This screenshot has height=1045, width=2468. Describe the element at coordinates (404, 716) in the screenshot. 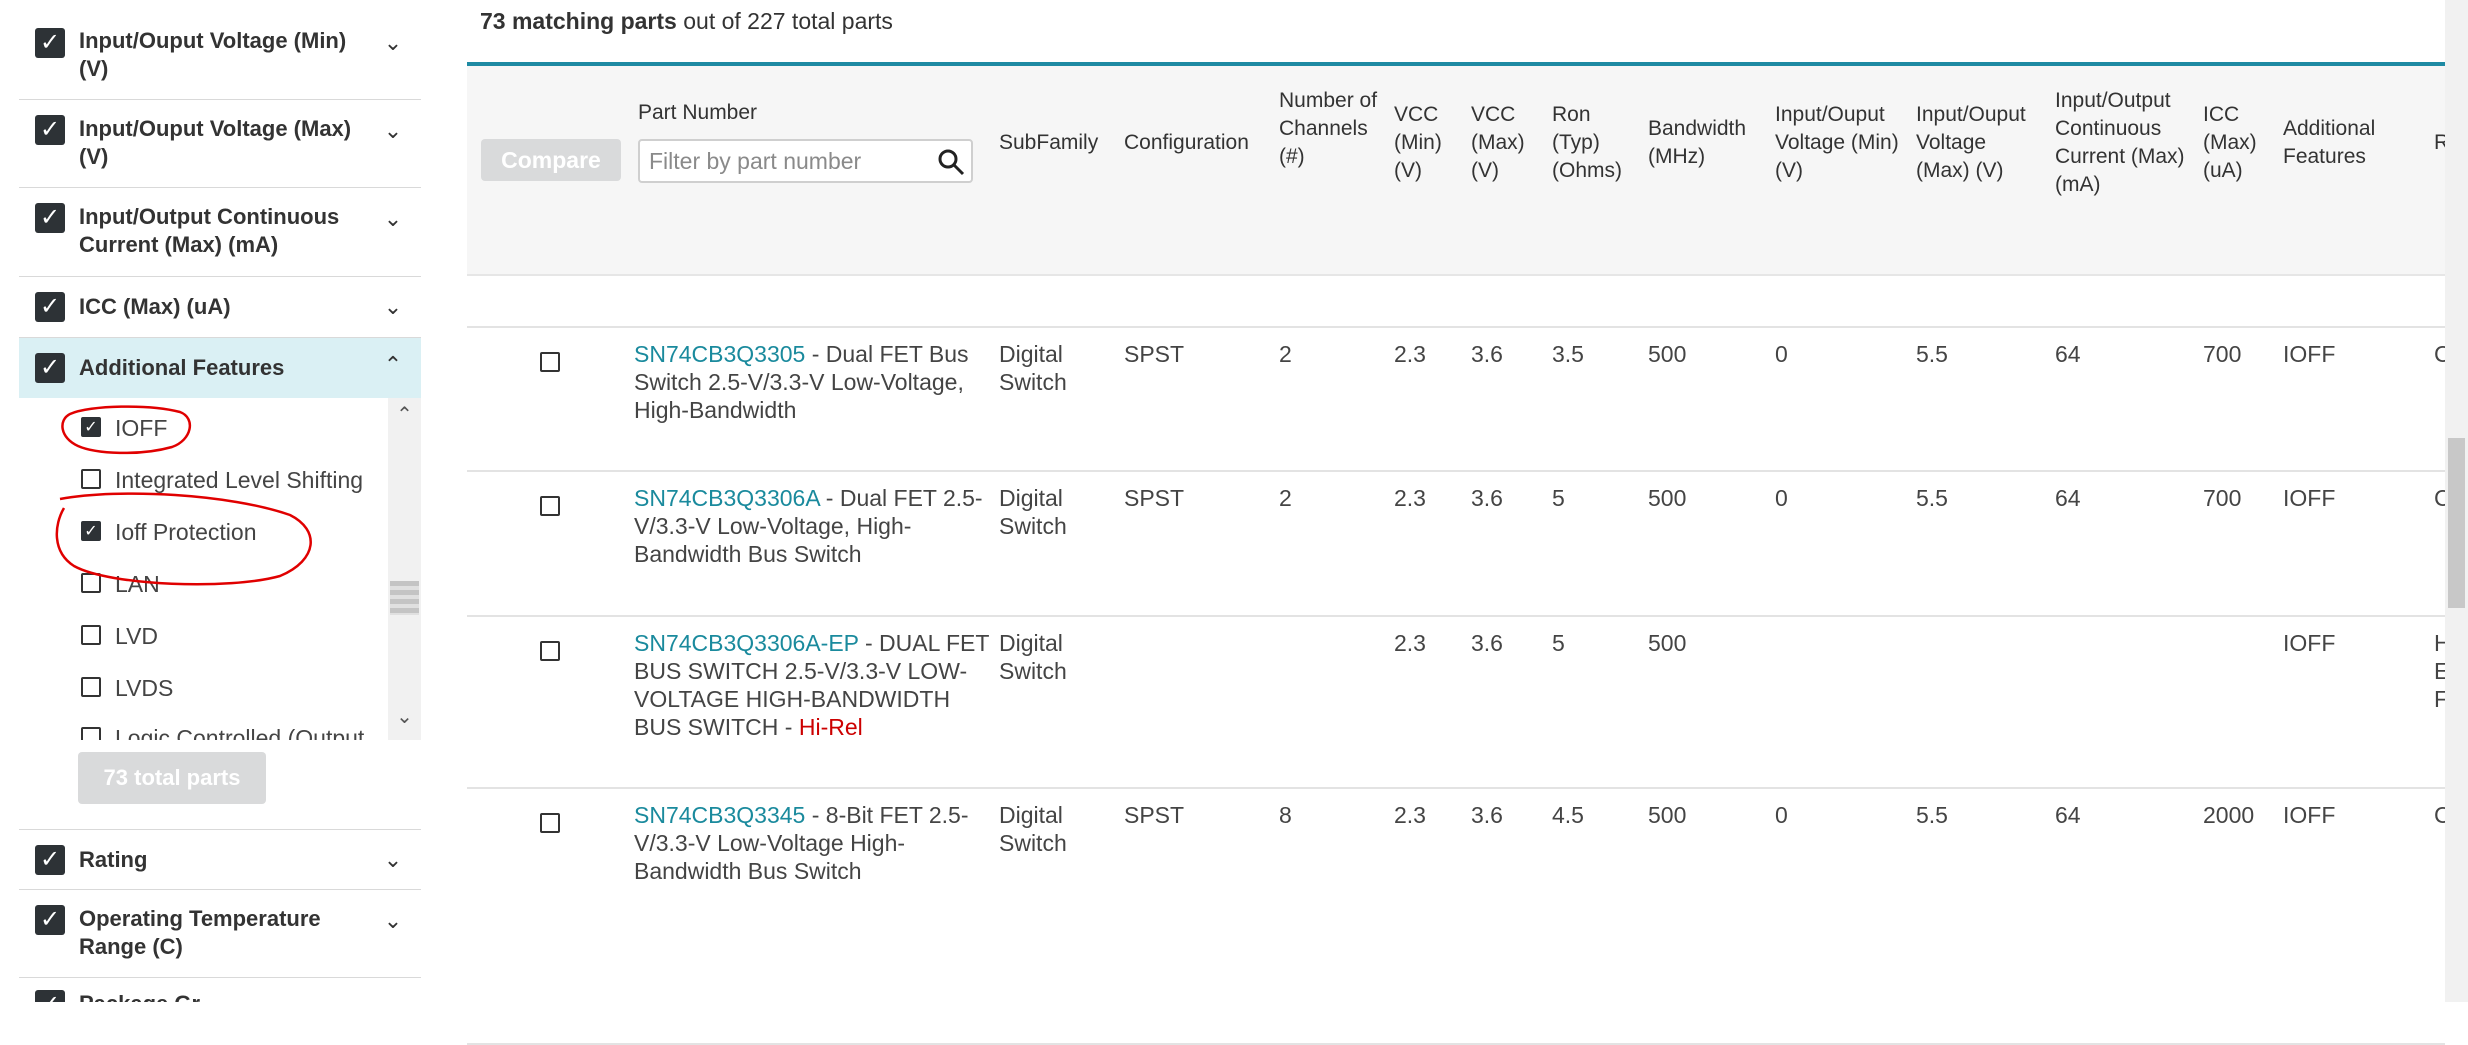

I see `scroll-down-arrow-icon: ⌄` at that location.